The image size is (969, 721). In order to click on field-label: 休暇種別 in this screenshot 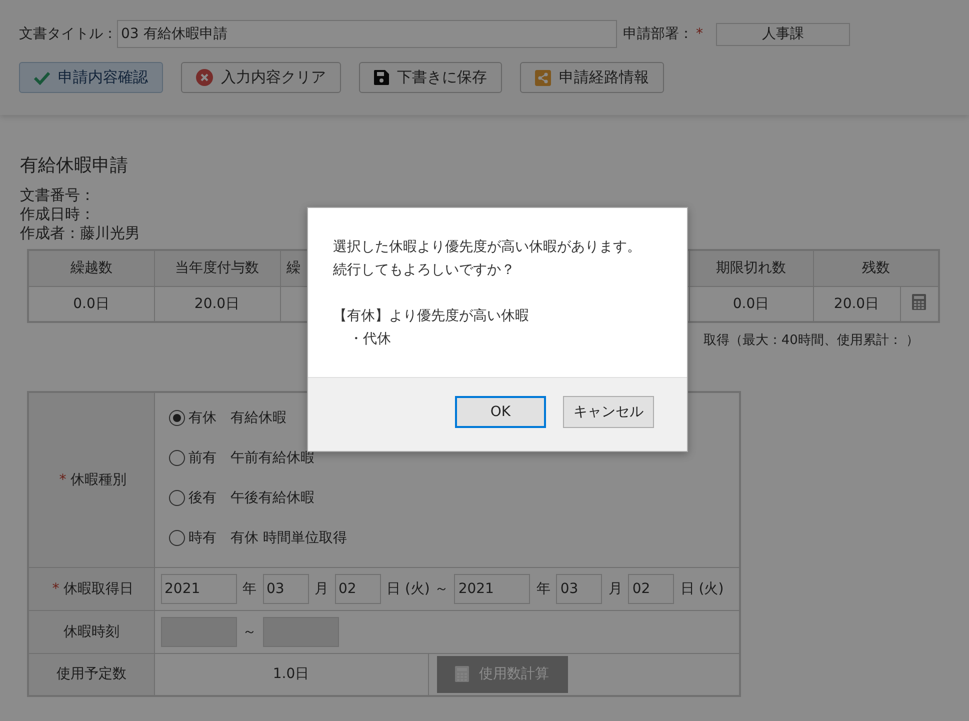, I will do `click(98, 480)`.